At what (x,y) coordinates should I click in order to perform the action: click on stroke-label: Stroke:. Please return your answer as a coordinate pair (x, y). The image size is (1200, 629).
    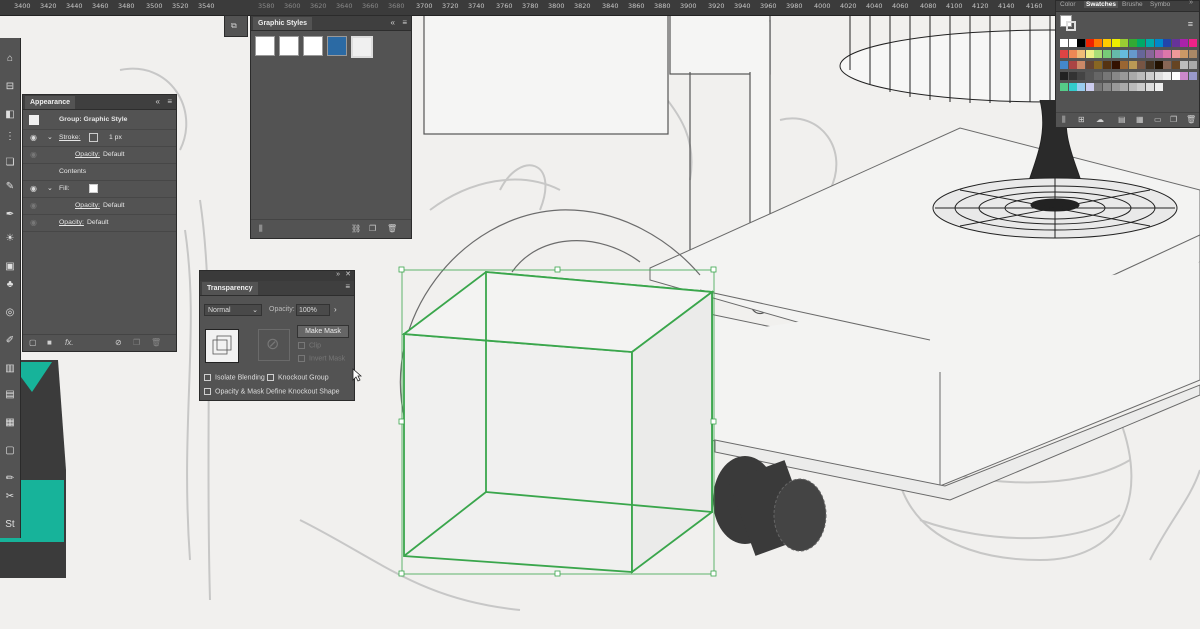
    Looking at the image, I should click on (70, 138).